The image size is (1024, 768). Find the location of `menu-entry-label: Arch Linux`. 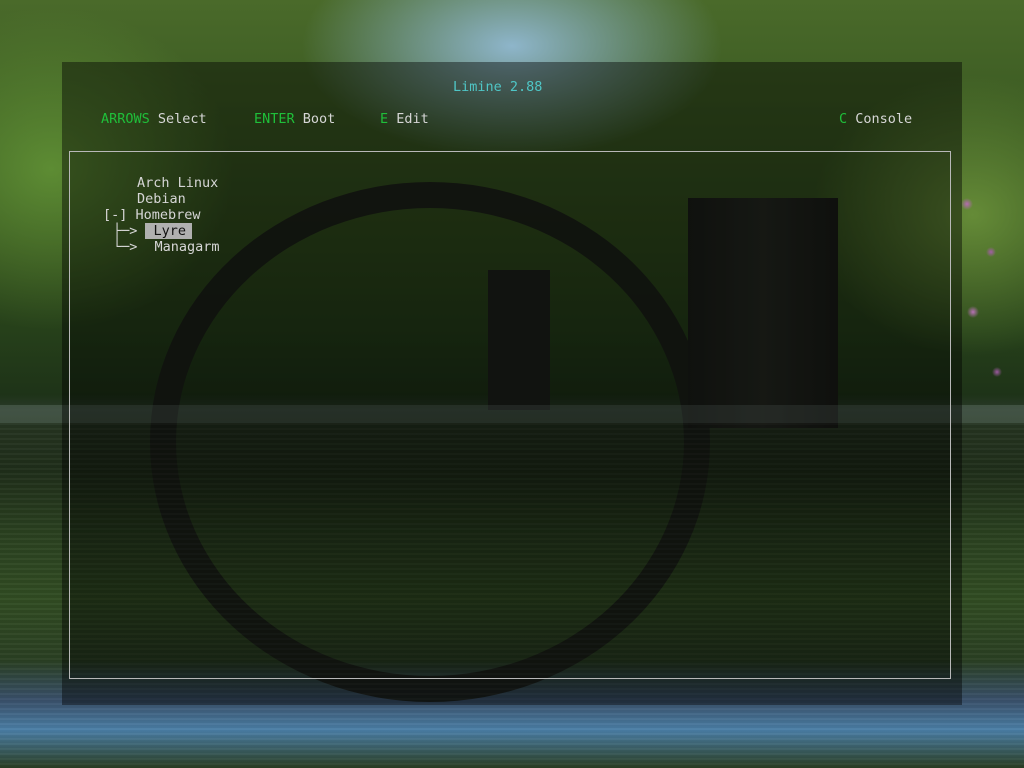

menu-entry-label: Arch Linux is located at coordinates (178, 183).